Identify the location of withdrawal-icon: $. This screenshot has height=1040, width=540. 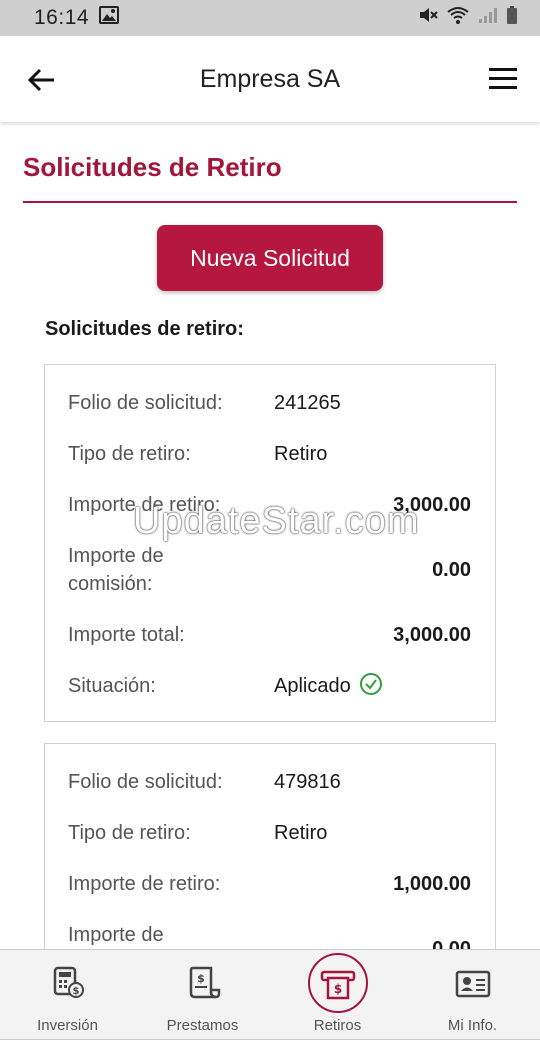
(337, 985).